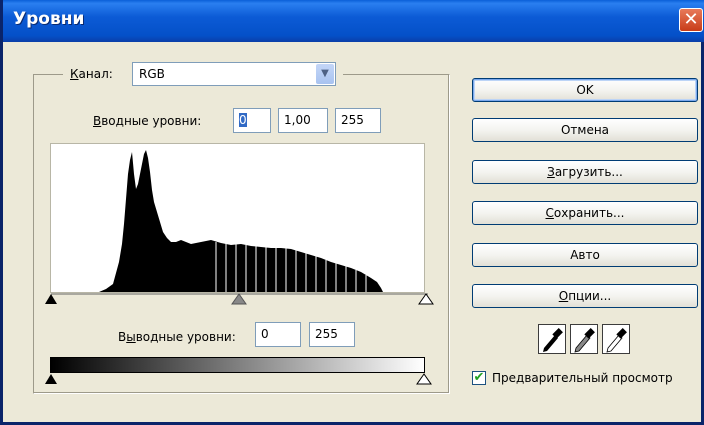 This screenshot has height=425, width=704. Describe the element at coordinates (152, 74) in the screenshot. I see `channel-value: RGB` at that location.